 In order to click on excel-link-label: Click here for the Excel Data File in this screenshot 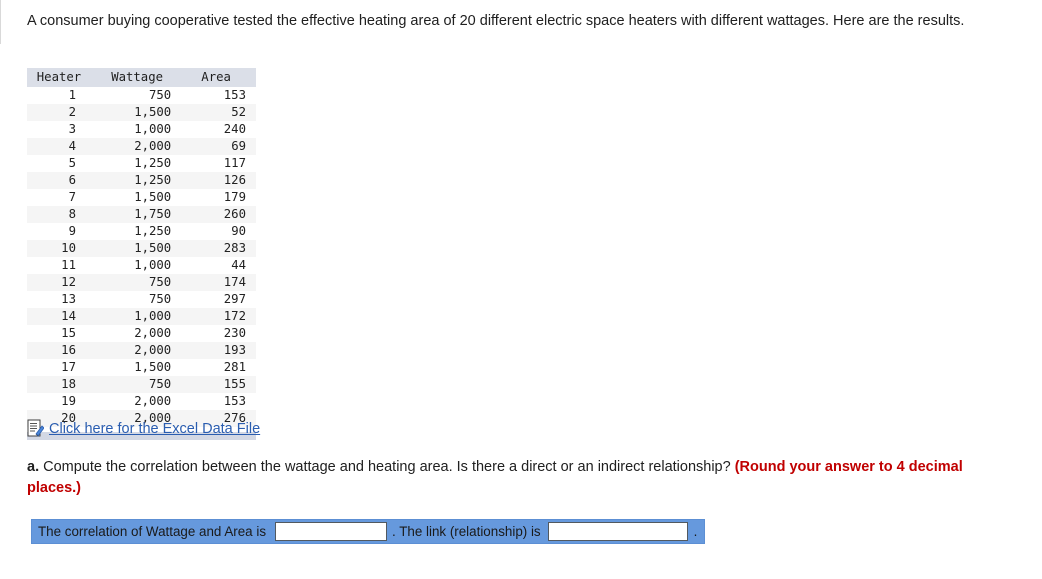, I will do `click(153, 429)`.